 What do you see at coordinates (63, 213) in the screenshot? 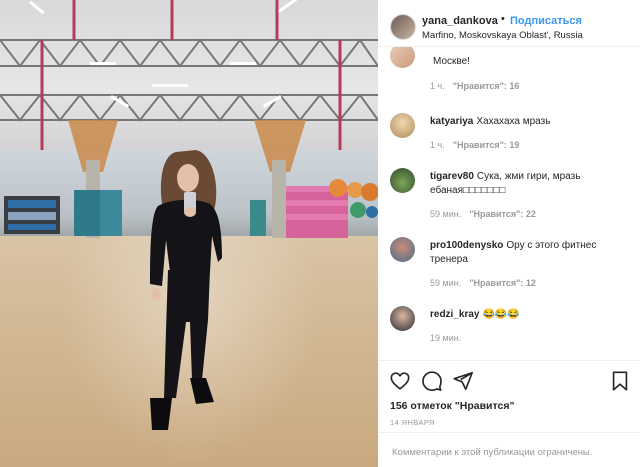
I see `equipment-left` at bounding box center [63, 213].